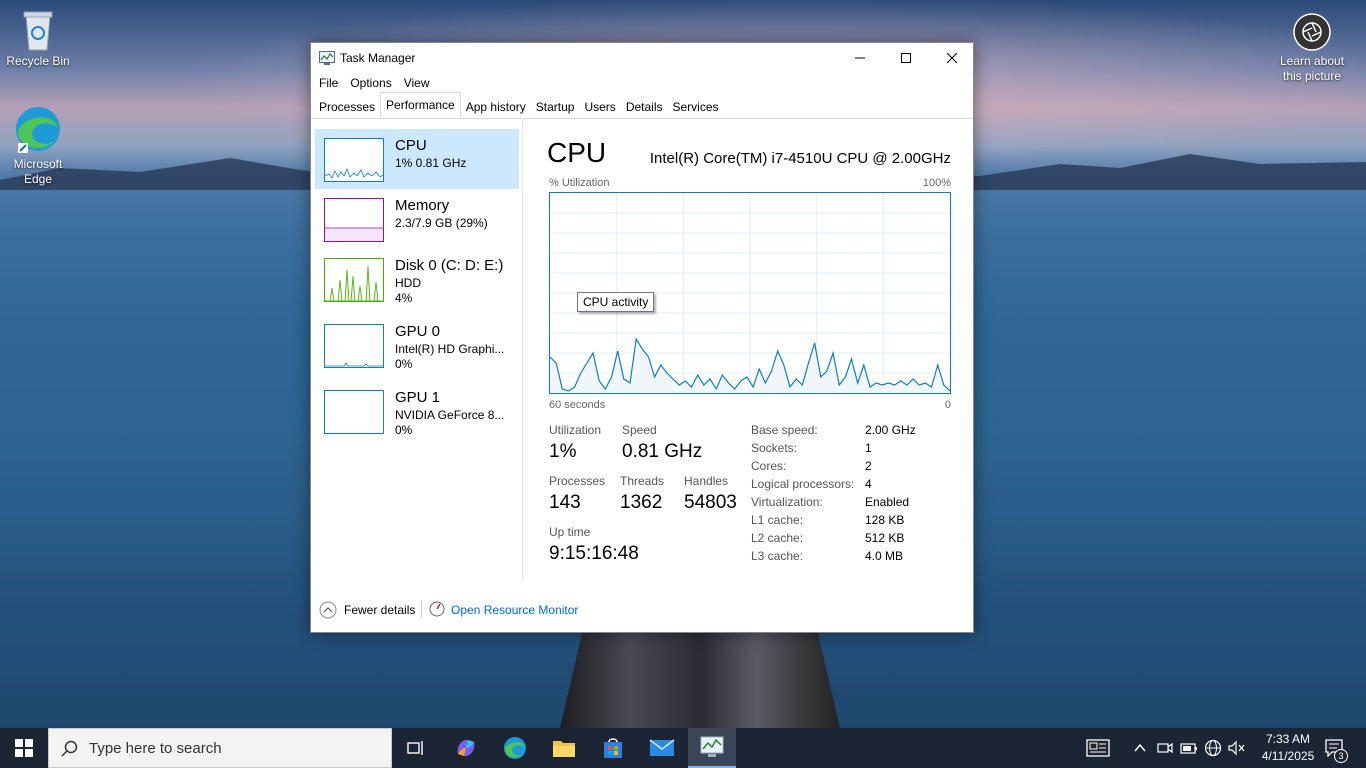 The width and height of the screenshot is (1366, 768). I want to click on zero-axis-label: 0, so click(947, 405).